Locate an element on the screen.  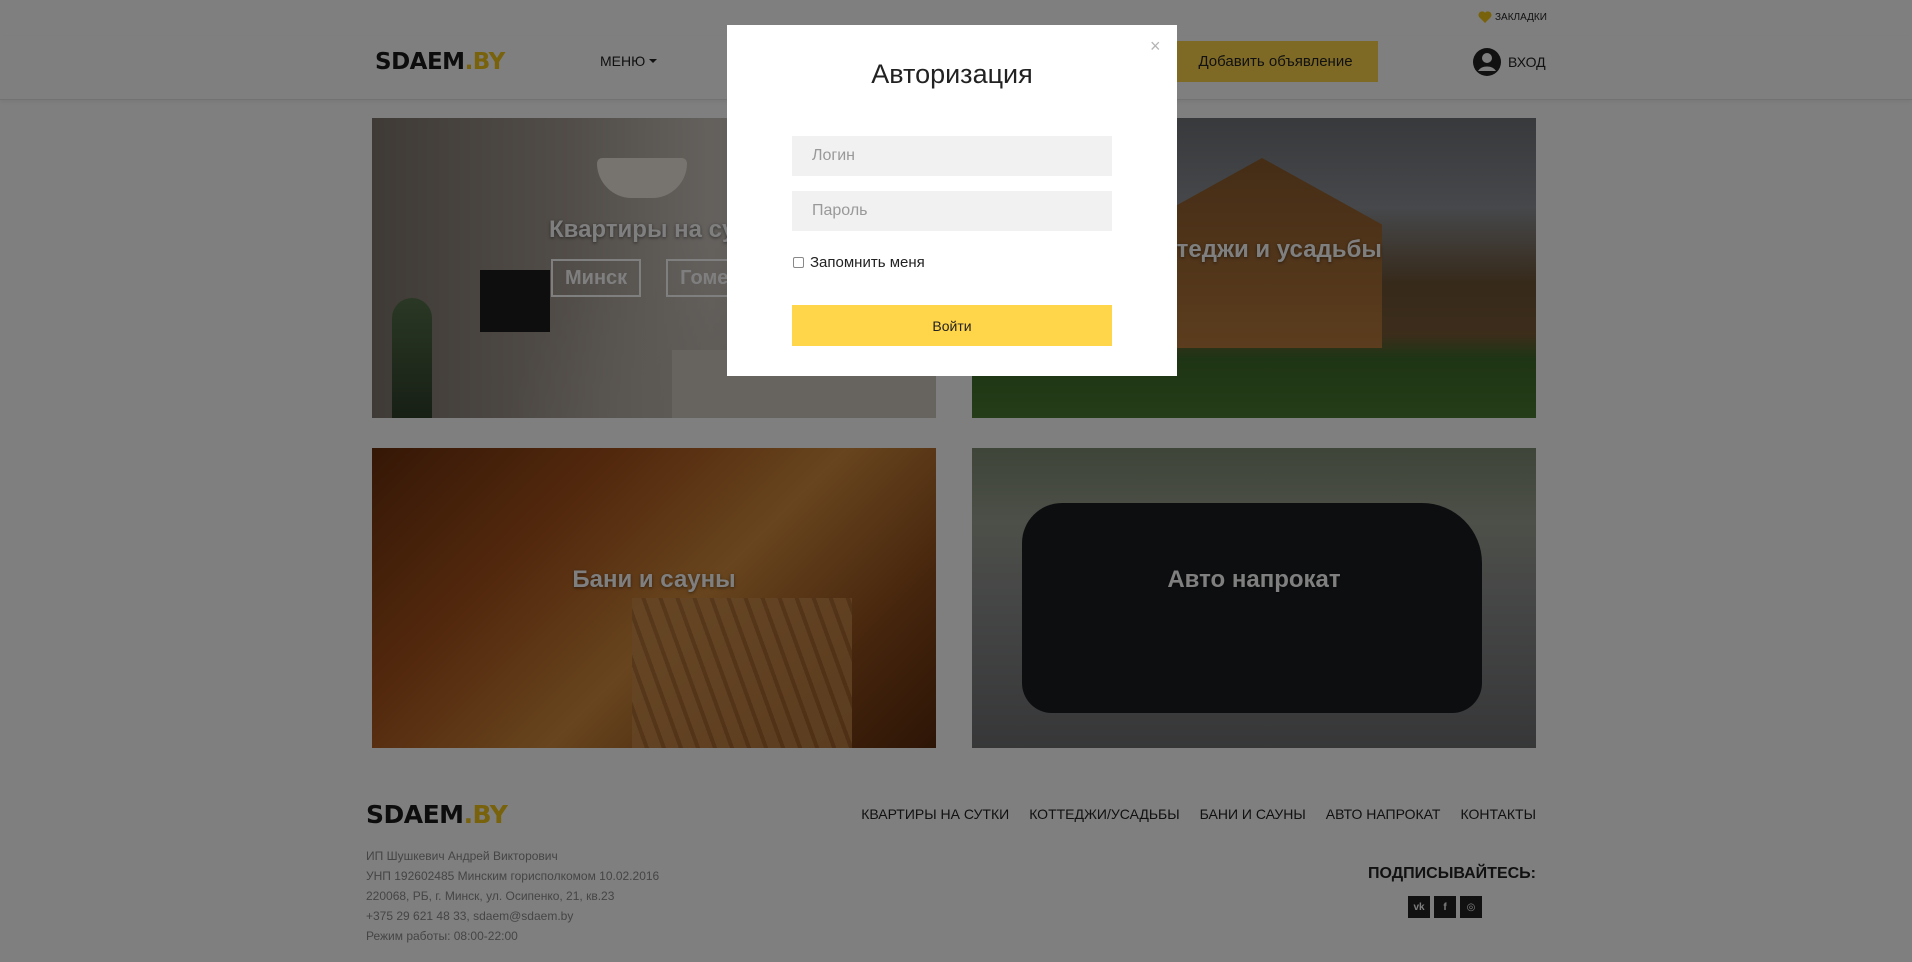
login-input is located at coordinates (952, 156).